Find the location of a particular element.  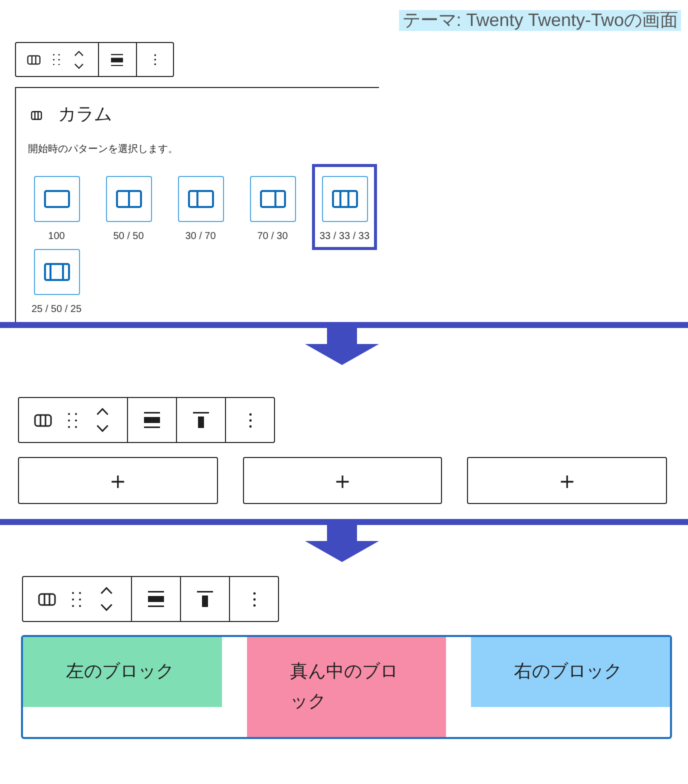

placeholder-instructions: 開始時のパターンを選択します。 is located at coordinates (103, 150).